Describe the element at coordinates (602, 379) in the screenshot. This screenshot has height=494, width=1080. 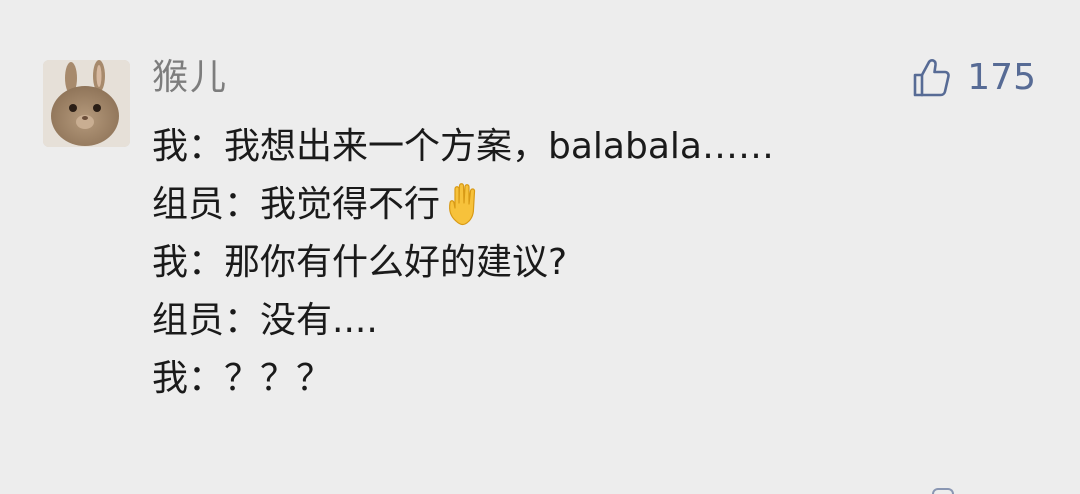
I see `comment-line: 我：？？？` at that location.